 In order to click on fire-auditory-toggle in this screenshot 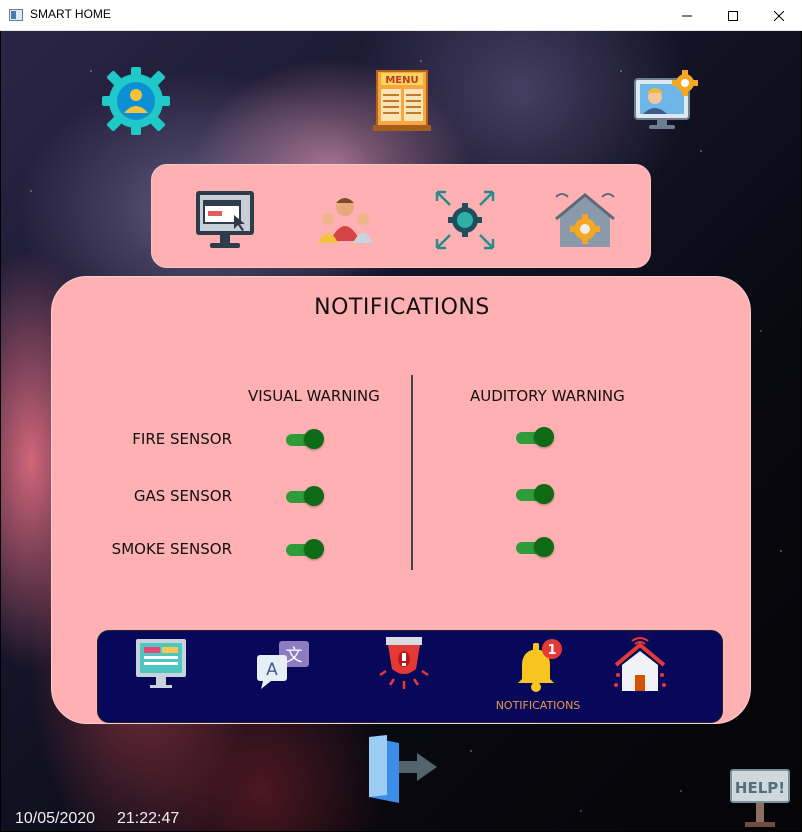, I will do `click(535, 437)`.